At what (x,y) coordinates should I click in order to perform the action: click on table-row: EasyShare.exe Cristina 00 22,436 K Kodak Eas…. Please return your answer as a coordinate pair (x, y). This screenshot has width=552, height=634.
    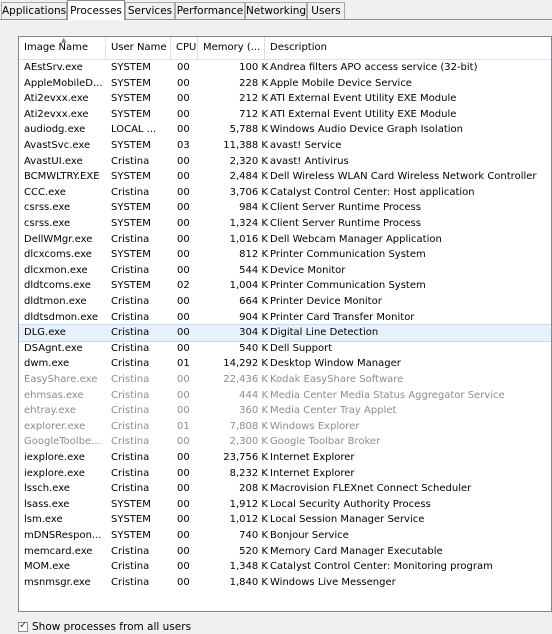
    Looking at the image, I should click on (285, 380).